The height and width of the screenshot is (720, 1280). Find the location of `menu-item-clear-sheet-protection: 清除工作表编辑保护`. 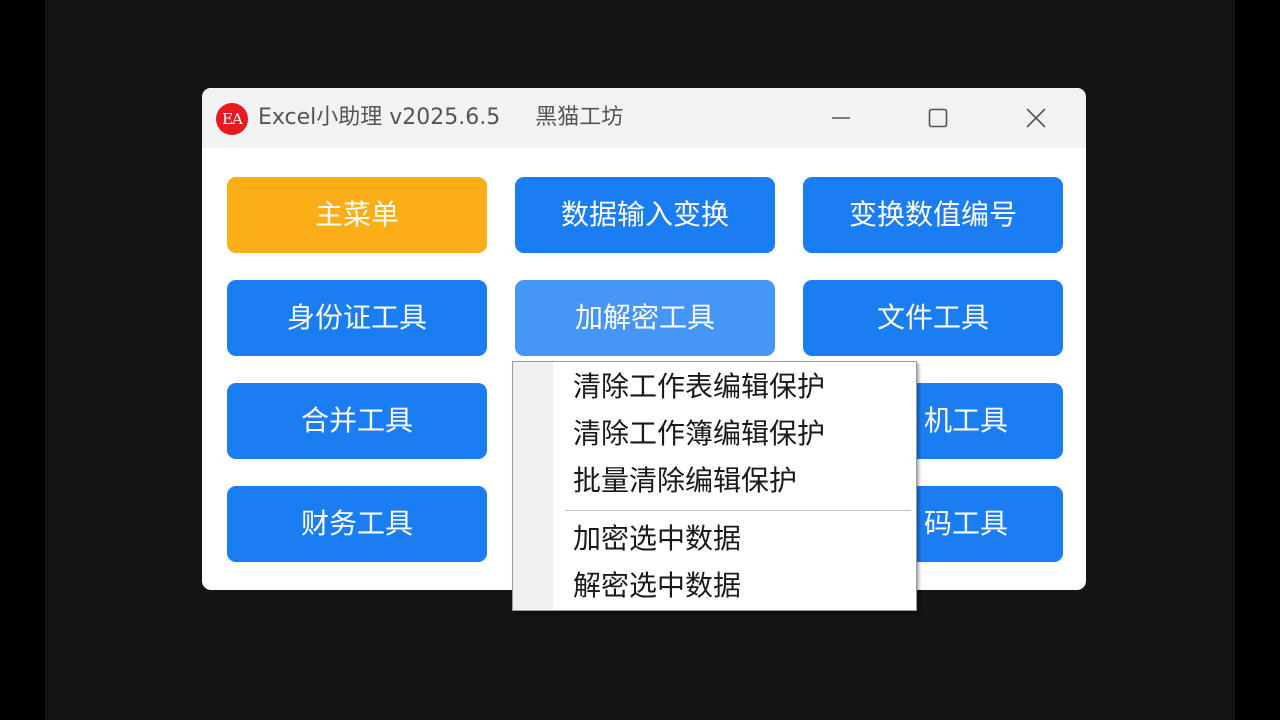

menu-item-clear-sheet-protection: 清除工作表编辑保护 is located at coordinates (699, 387).